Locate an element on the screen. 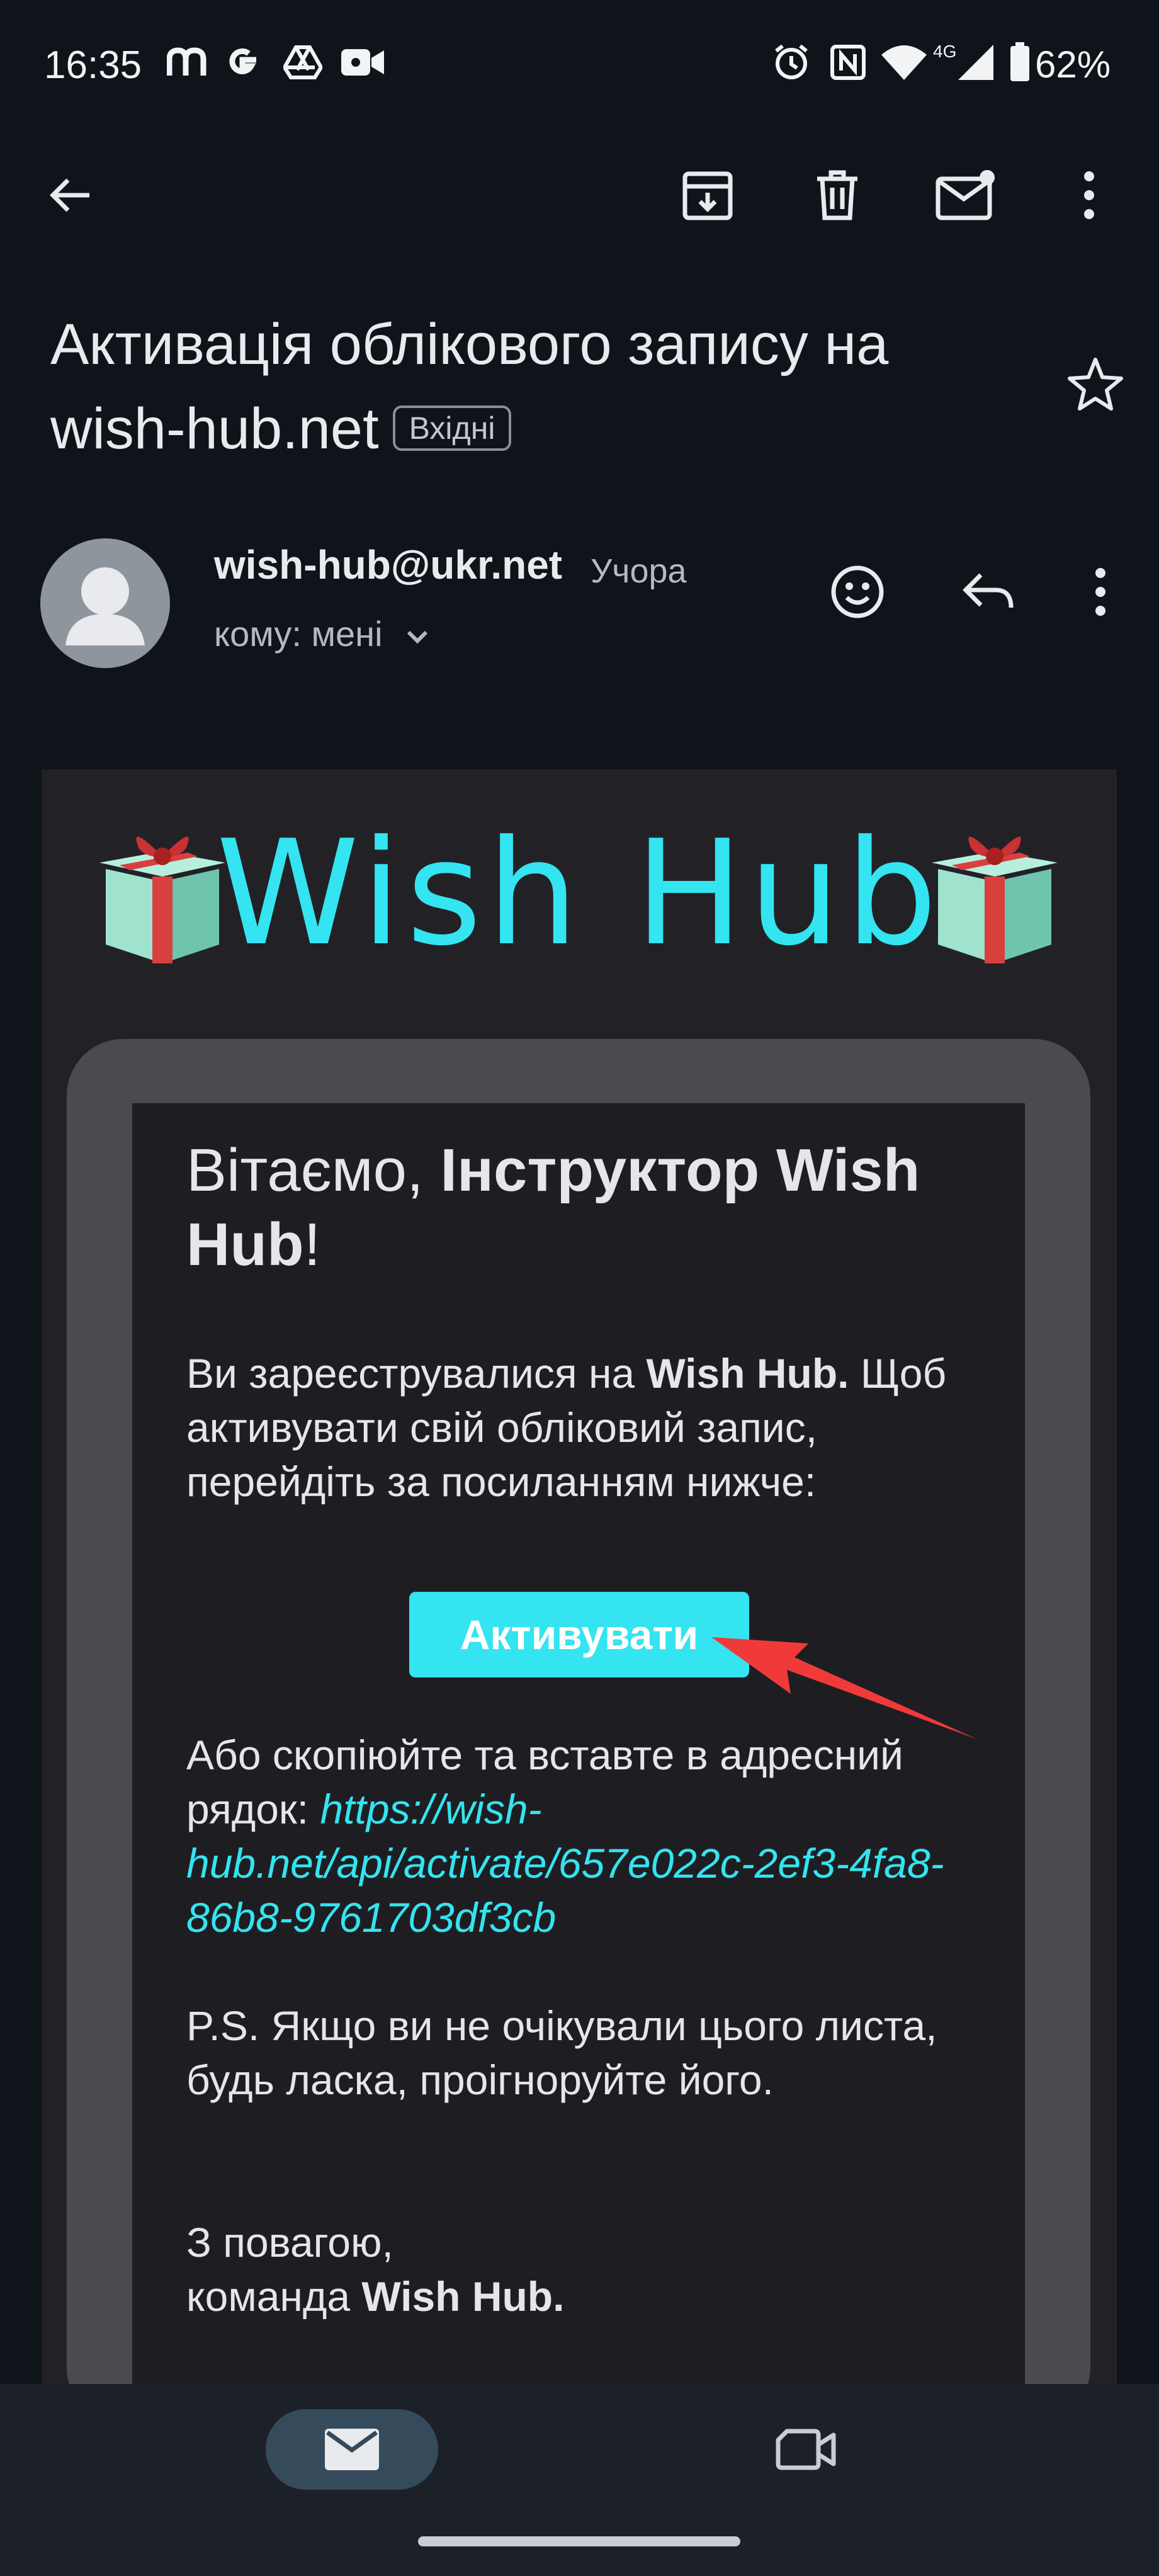  star-button is located at coordinates (1095, 384).